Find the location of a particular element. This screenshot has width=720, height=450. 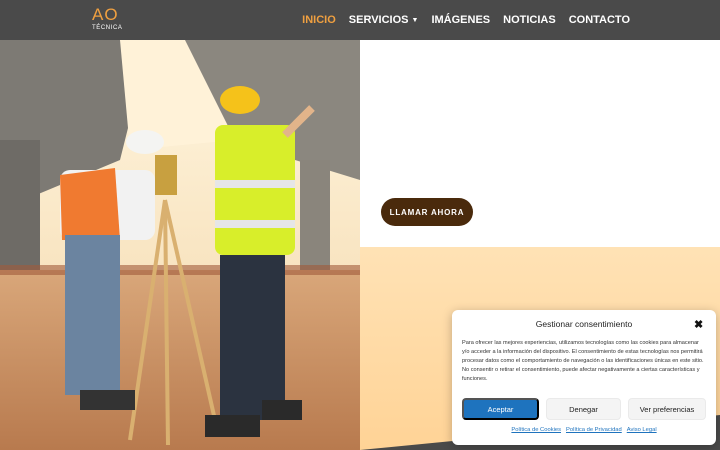

call-now-button: LLAMAR AHORA is located at coordinates (427, 212).